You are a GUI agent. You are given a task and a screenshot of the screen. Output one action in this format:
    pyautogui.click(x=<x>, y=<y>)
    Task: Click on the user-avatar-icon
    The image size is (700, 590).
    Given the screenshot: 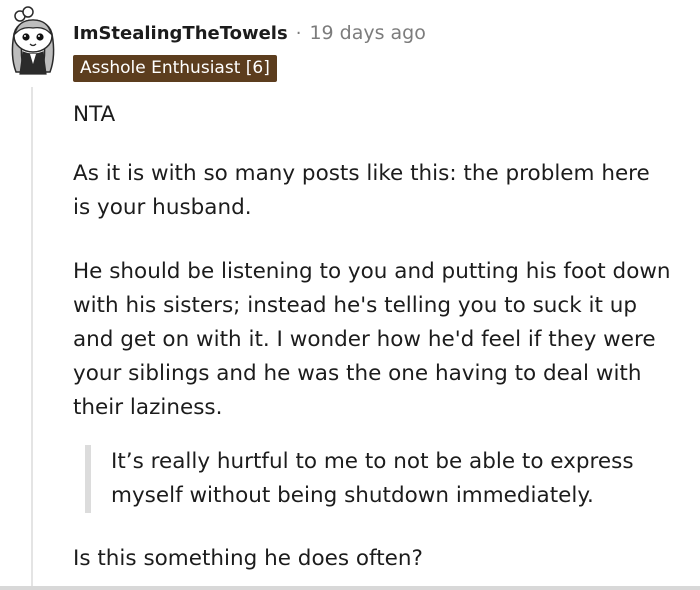 What is the action you would take?
    pyautogui.click(x=33, y=41)
    